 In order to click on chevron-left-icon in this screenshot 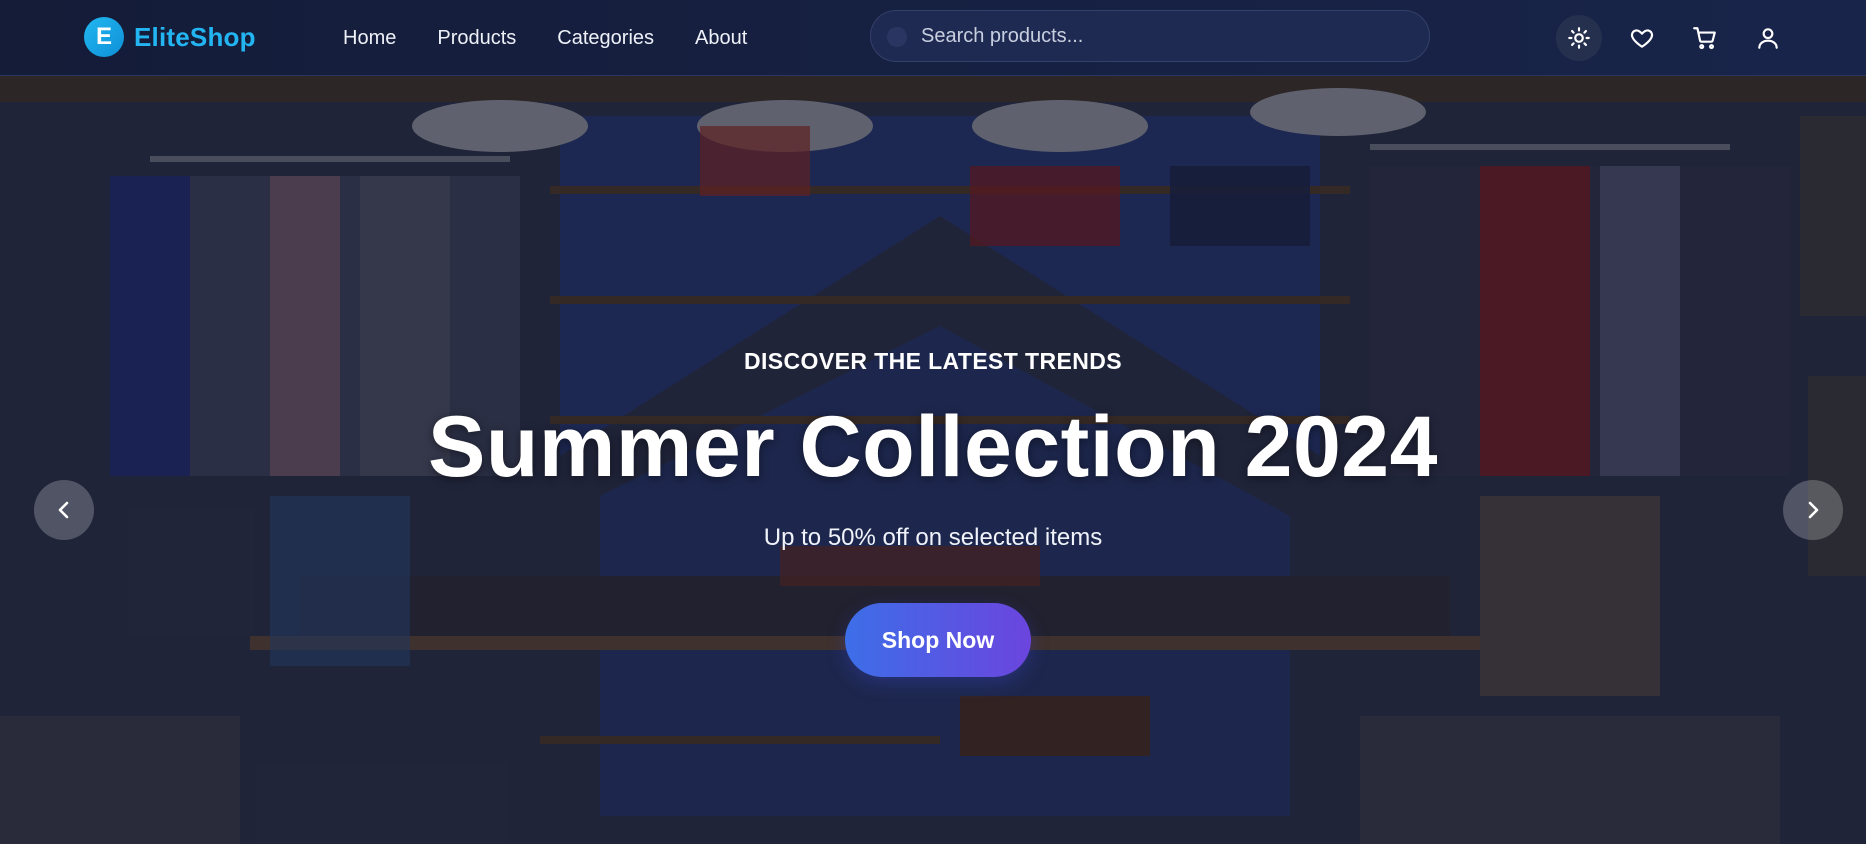, I will do `click(63, 510)`.